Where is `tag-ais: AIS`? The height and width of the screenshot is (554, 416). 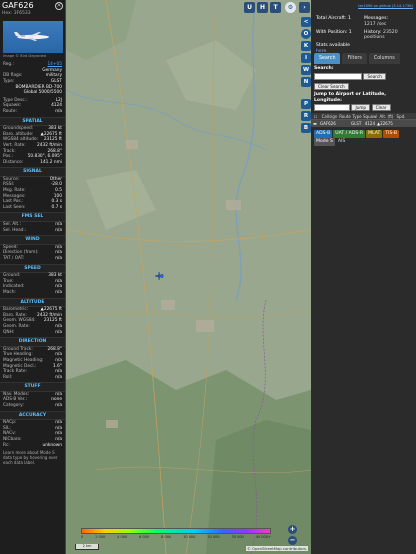
tag-ais: AIS is located at coordinates (341, 142).